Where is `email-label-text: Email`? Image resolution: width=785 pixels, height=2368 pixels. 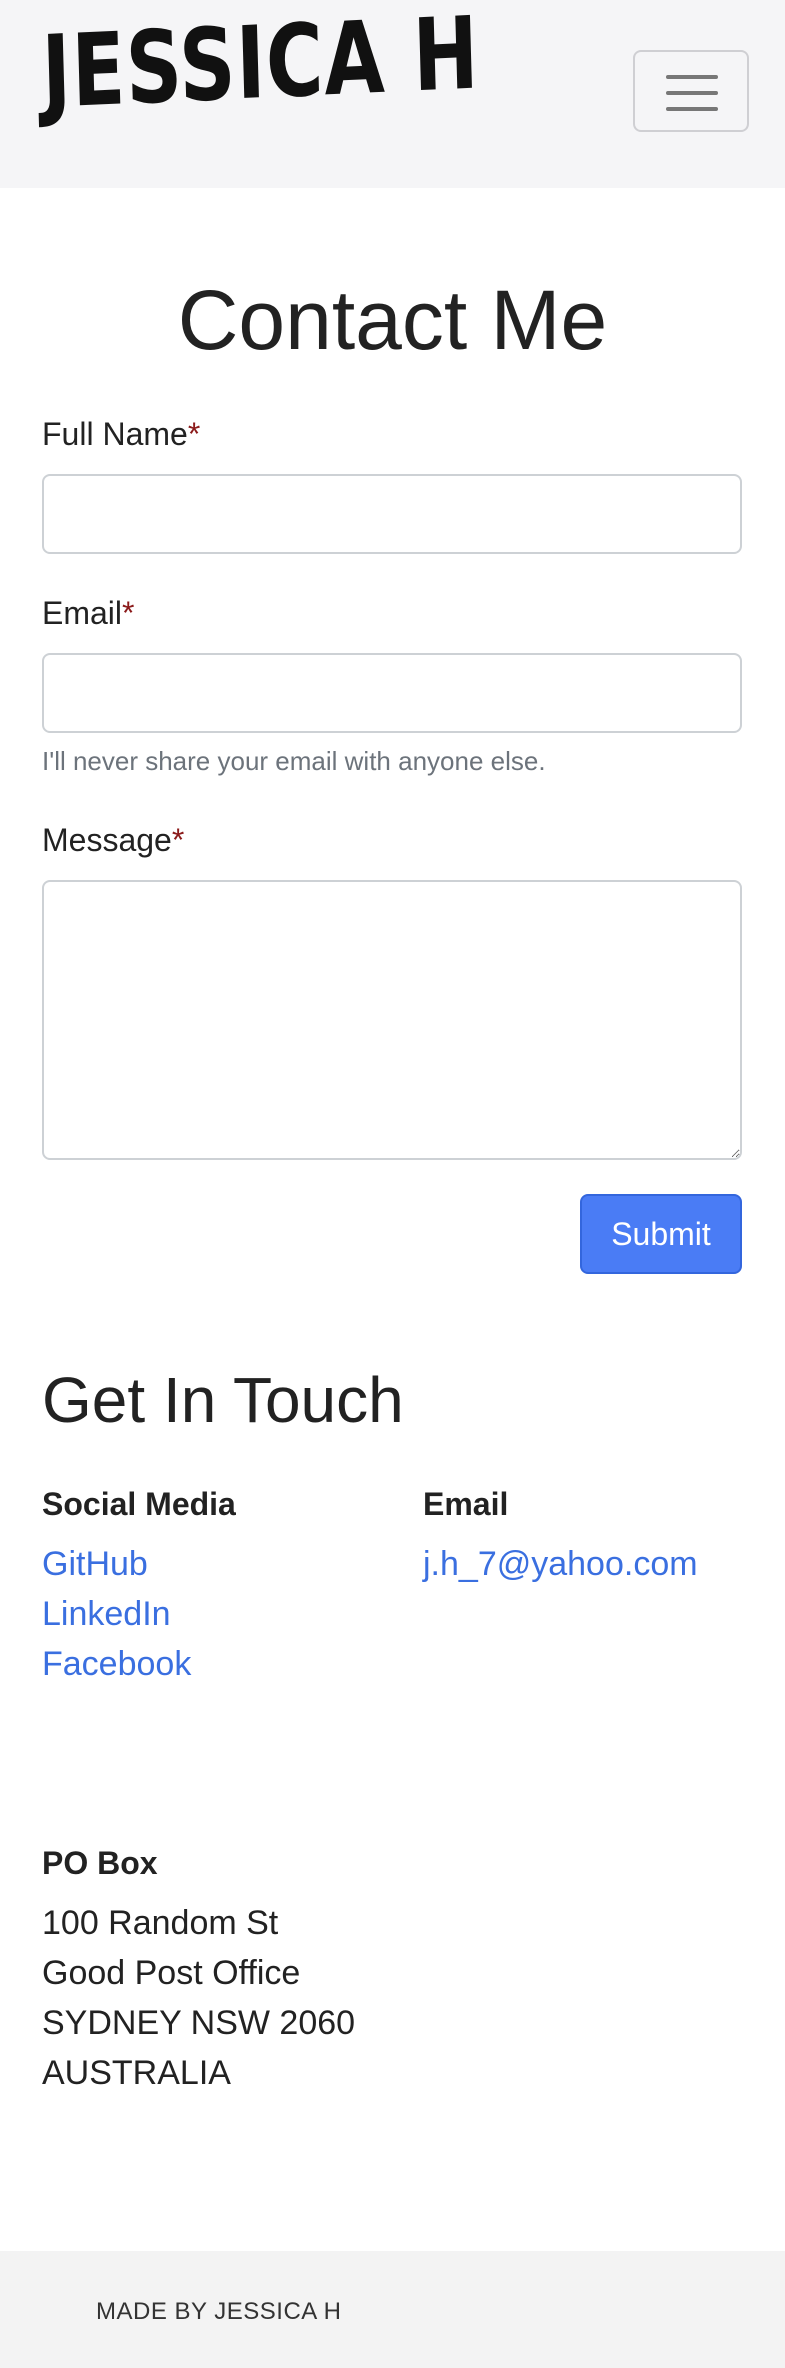 email-label-text: Email is located at coordinates (82, 613).